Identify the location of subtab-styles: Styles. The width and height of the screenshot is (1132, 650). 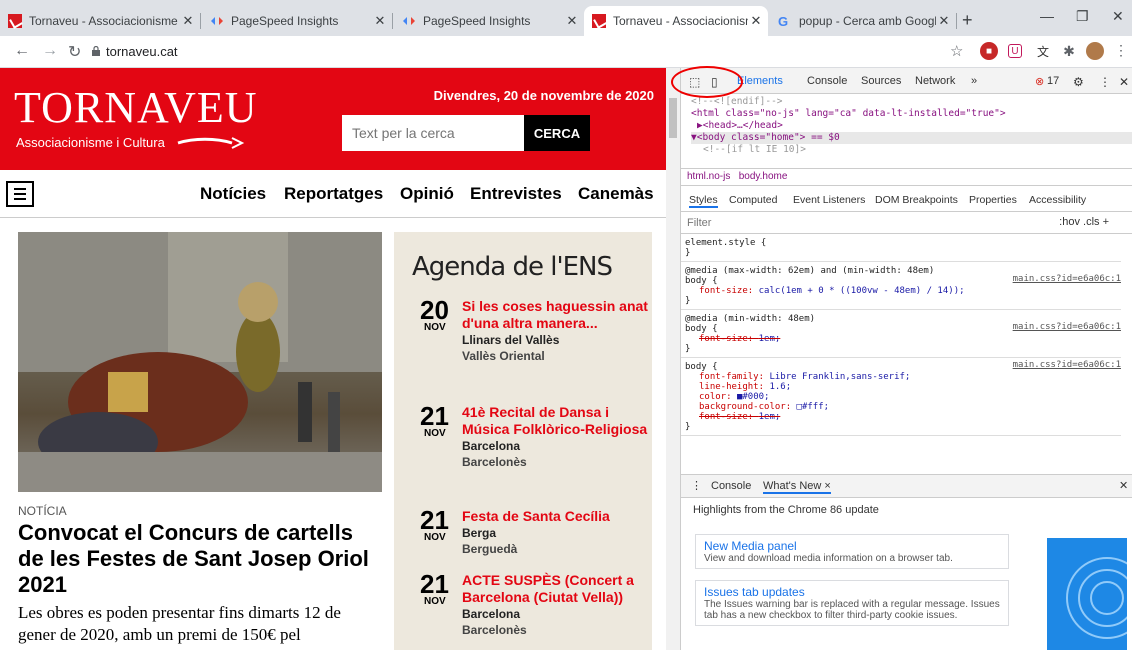
(703, 201).